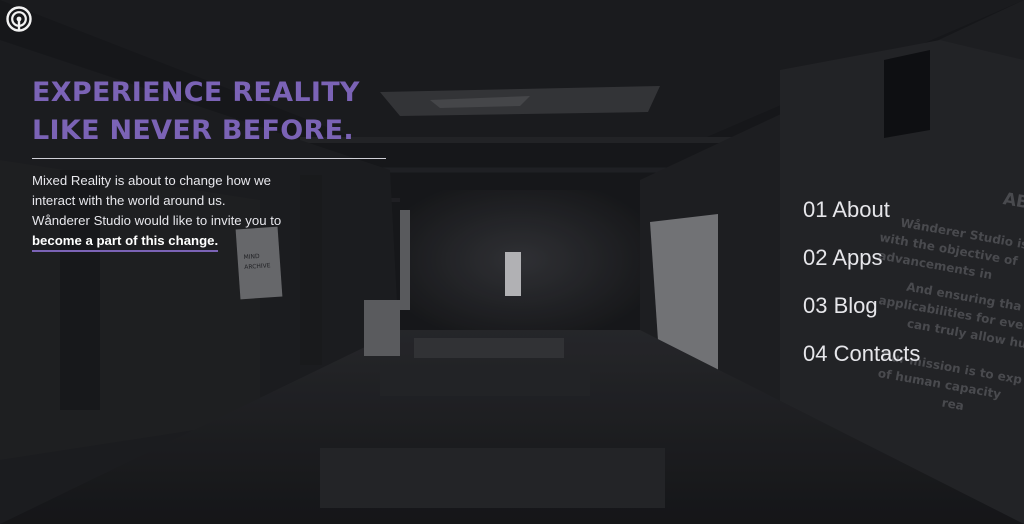 This screenshot has width=1024, height=524. What do you see at coordinates (212, 112) in the screenshot?
I see `hero-headline: EXPERIENCE REALITY LIKE NEVER BEFORE.` at bounding box center [212, 112].